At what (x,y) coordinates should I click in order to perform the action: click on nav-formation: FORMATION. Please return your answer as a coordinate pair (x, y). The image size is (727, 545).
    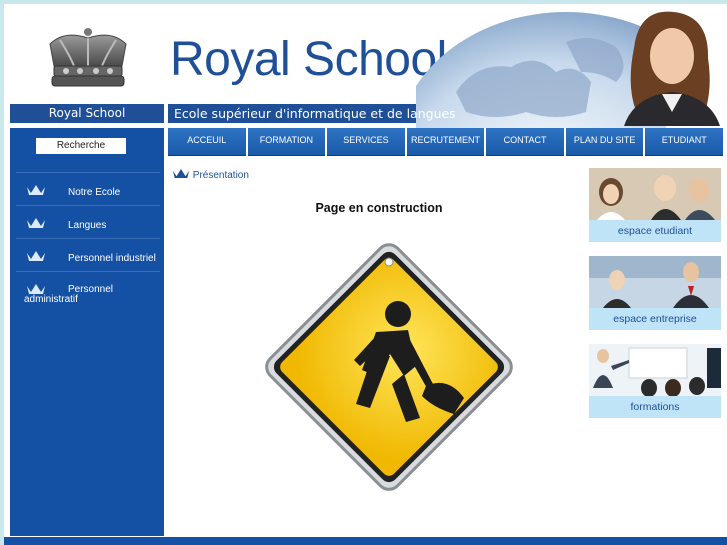
    Looking at the image, I should click on (286, 142).